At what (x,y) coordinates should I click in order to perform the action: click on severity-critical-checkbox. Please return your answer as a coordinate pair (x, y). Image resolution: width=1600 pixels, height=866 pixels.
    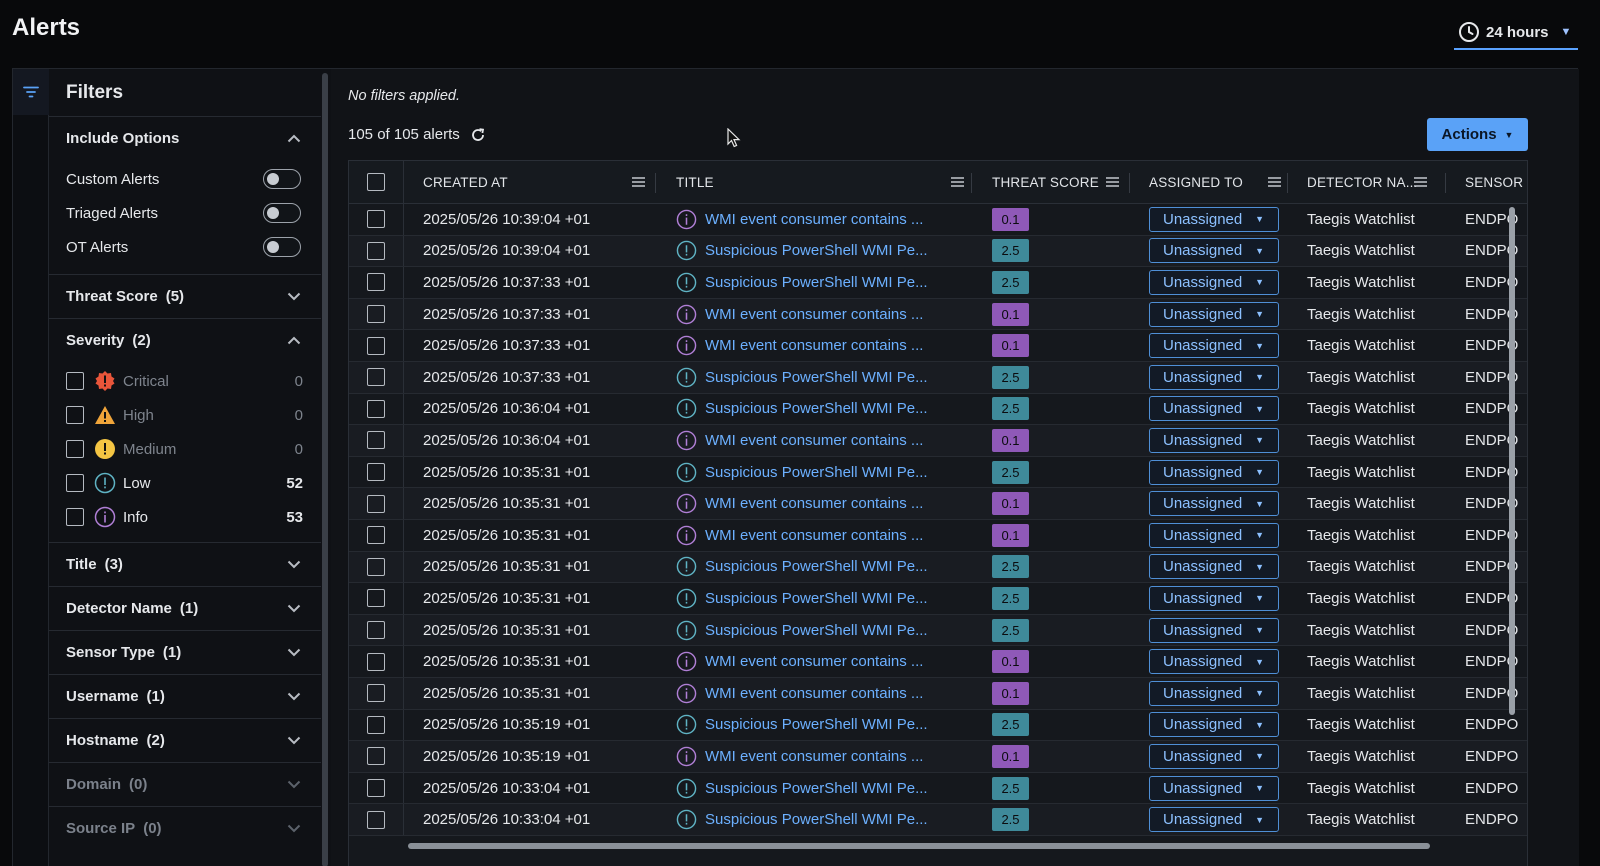
    Looking at the image, I should click on (75, 381).